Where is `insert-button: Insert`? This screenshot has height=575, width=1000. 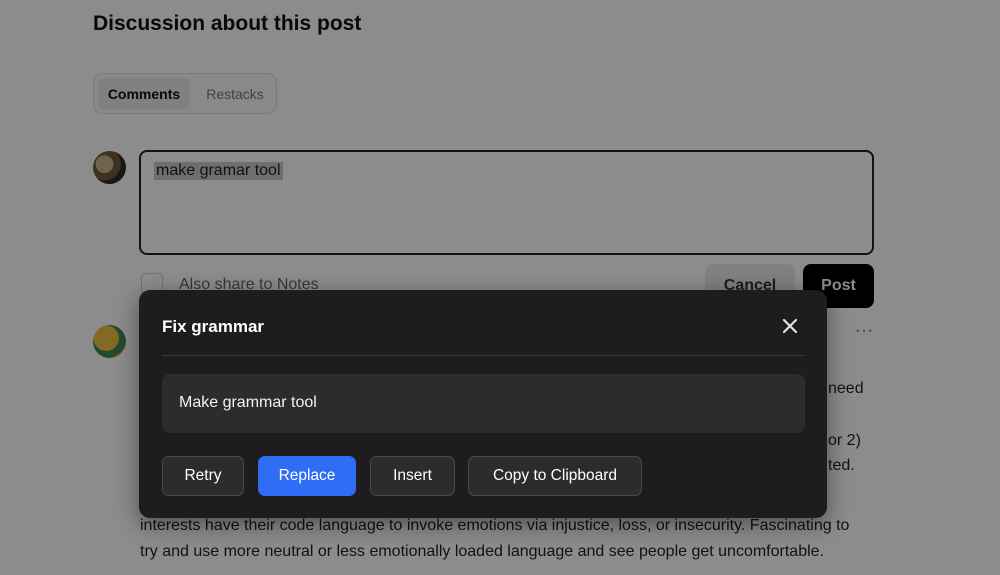
insert-button: Insert is located at coordinates (412, 476).